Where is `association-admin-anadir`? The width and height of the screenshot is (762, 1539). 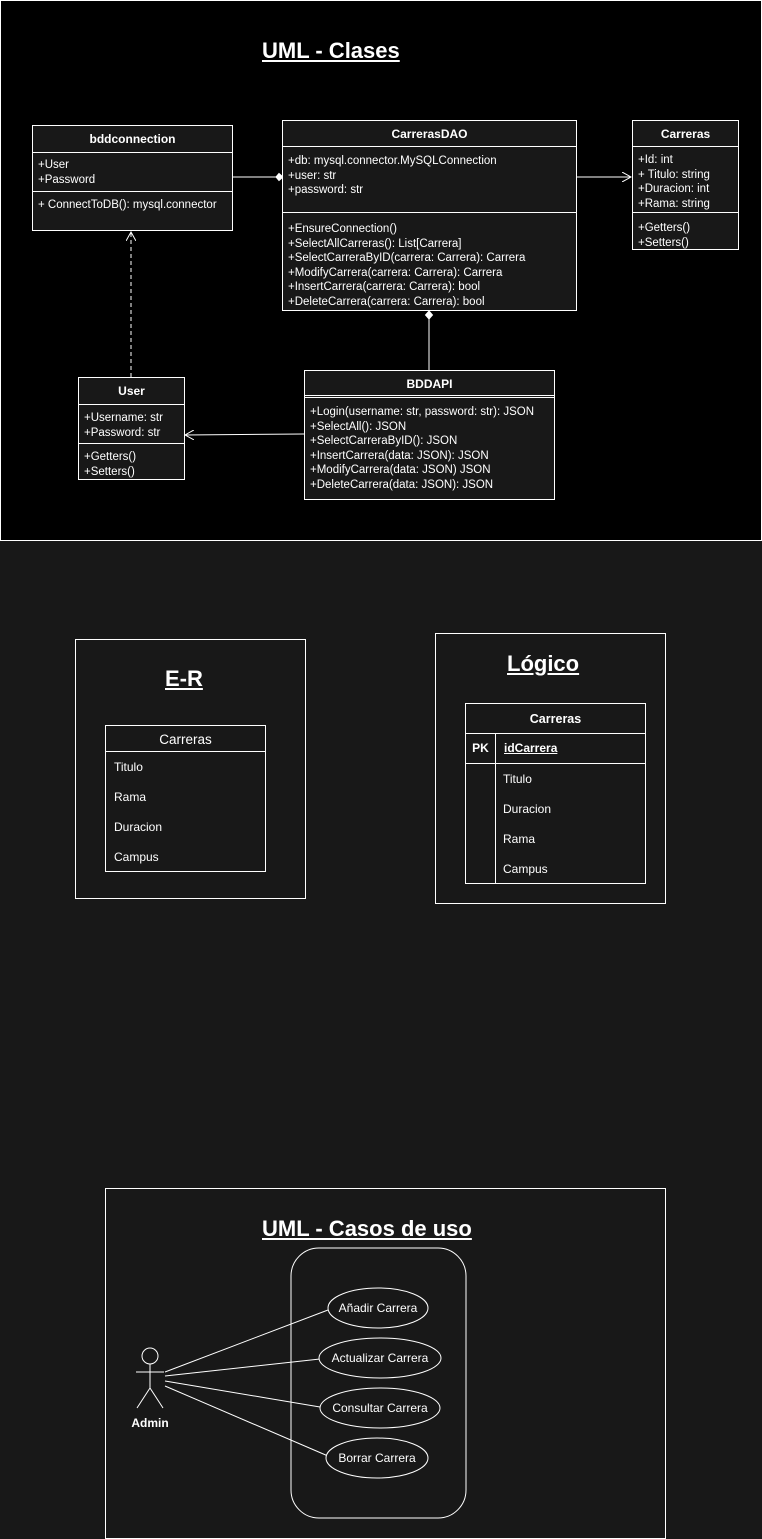 association-admin-anadir is located at coordinates (246, 1341).